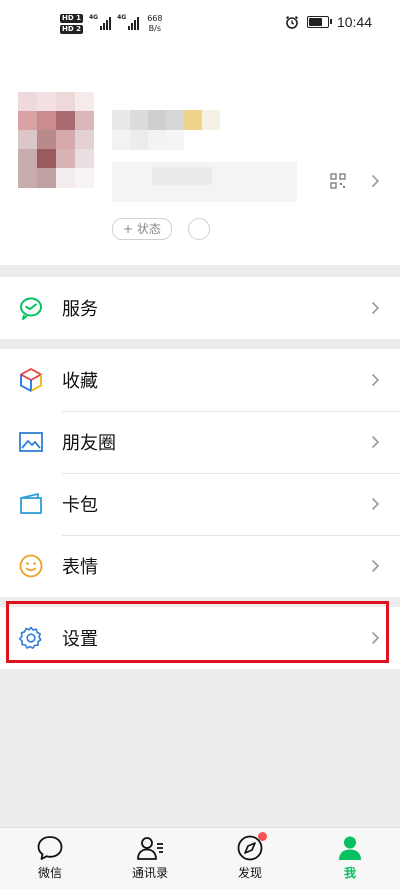 This screenshot has width=400, height=889. What do you see at coordinates (200, 380) in the screenshot?
I see `menu-item-favorites: 收藏` at bounding box center [200, 380].